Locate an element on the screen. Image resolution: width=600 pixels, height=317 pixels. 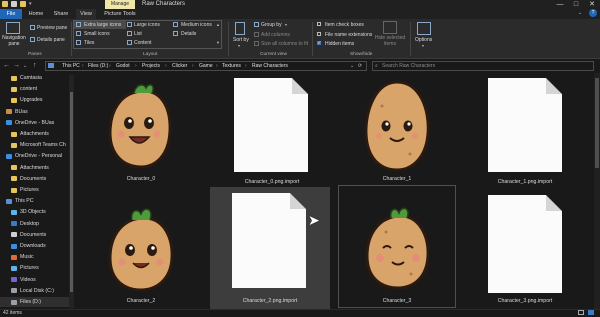
file-name: Character_0.png.import is located at coordinates (272, 182).